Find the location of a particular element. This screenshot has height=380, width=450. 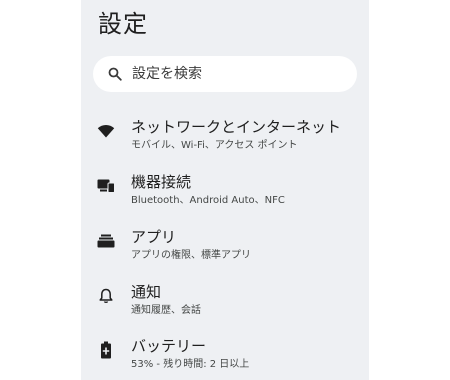

settings-item-title: 通知 is located at coordinates (146, 292).